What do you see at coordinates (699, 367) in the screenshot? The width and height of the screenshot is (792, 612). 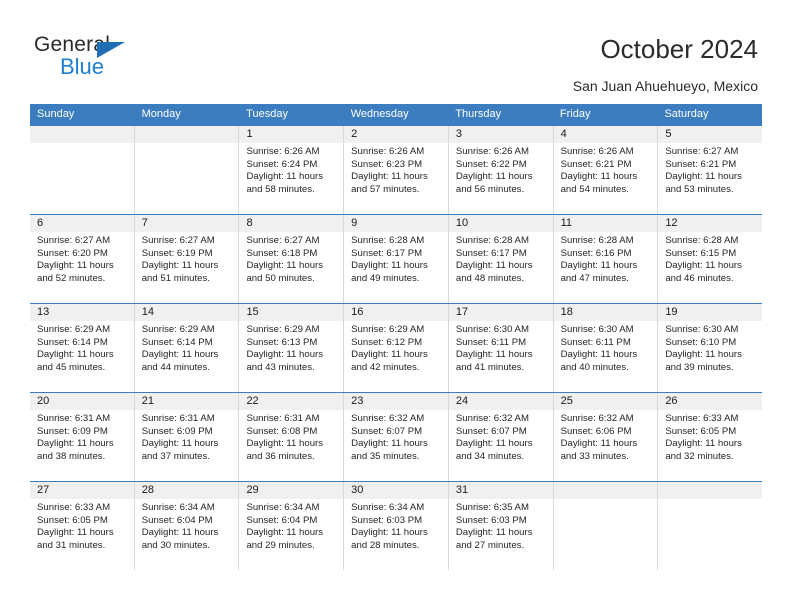 I see `daylight-text-line2: and 39 minutes.` at bounding box center [699, 367].